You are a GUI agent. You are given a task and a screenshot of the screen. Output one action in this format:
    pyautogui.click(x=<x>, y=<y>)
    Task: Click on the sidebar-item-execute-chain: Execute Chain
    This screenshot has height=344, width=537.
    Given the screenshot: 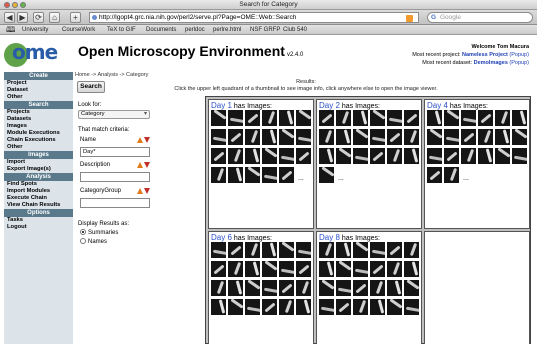 What is the action you would take?
    pyautogui.click(x=38, y=198)
    